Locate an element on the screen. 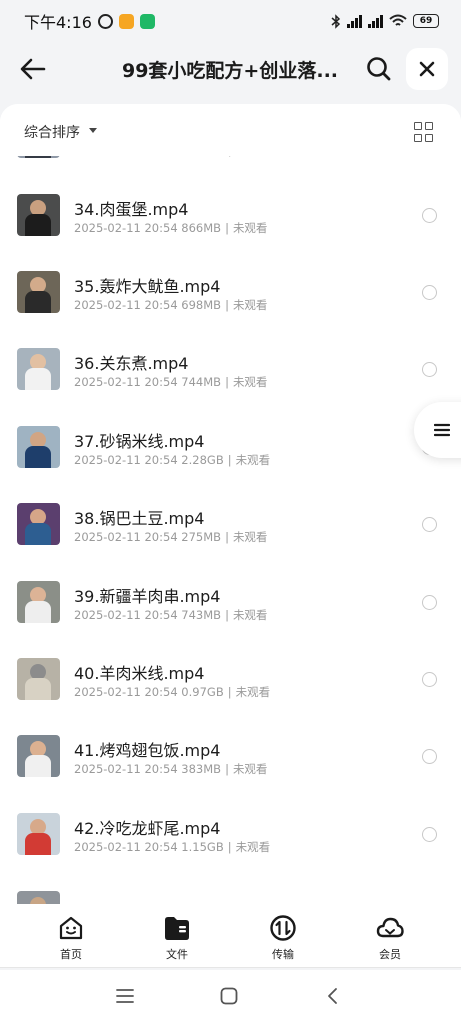 This screenshot has width=461, height=1024. arrow-left-icon is located at coordinates (33, 69).